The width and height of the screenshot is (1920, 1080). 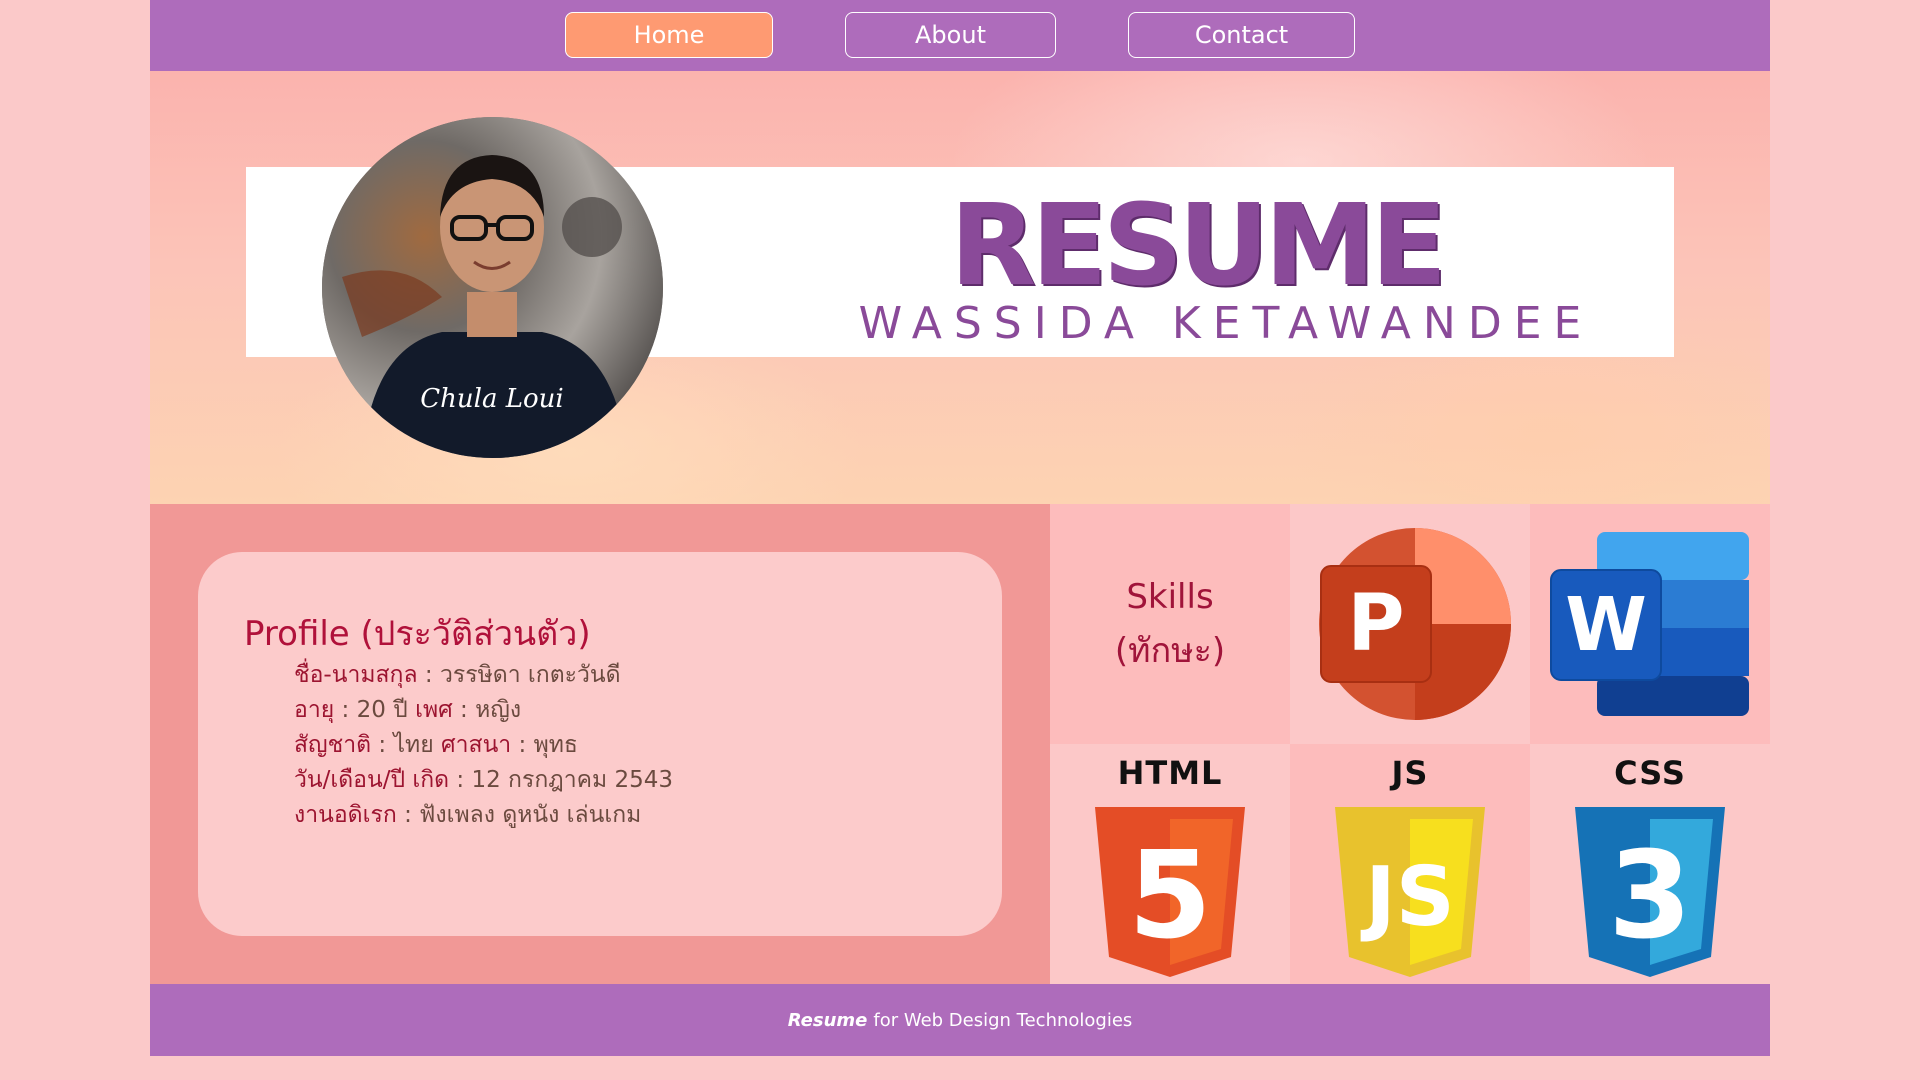 I want to click on html5-icon: 5, so click(x=1170, y=892).